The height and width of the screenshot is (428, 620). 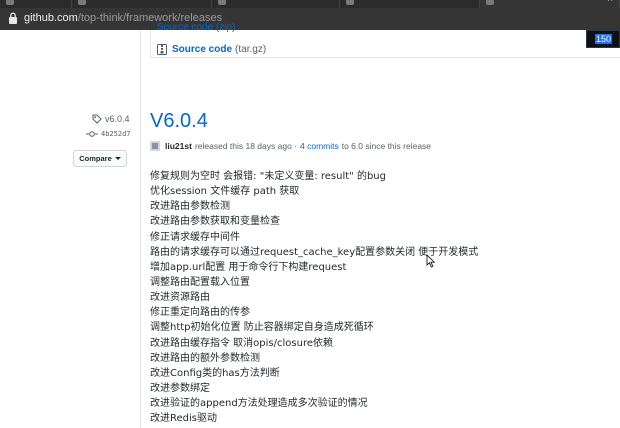 What do you see at coordinates (241, 343) in the screenshot?
I see `release-note-line: 改进路由缓存指令 取消opis/closure依赖` at bounding box center [241, 343].